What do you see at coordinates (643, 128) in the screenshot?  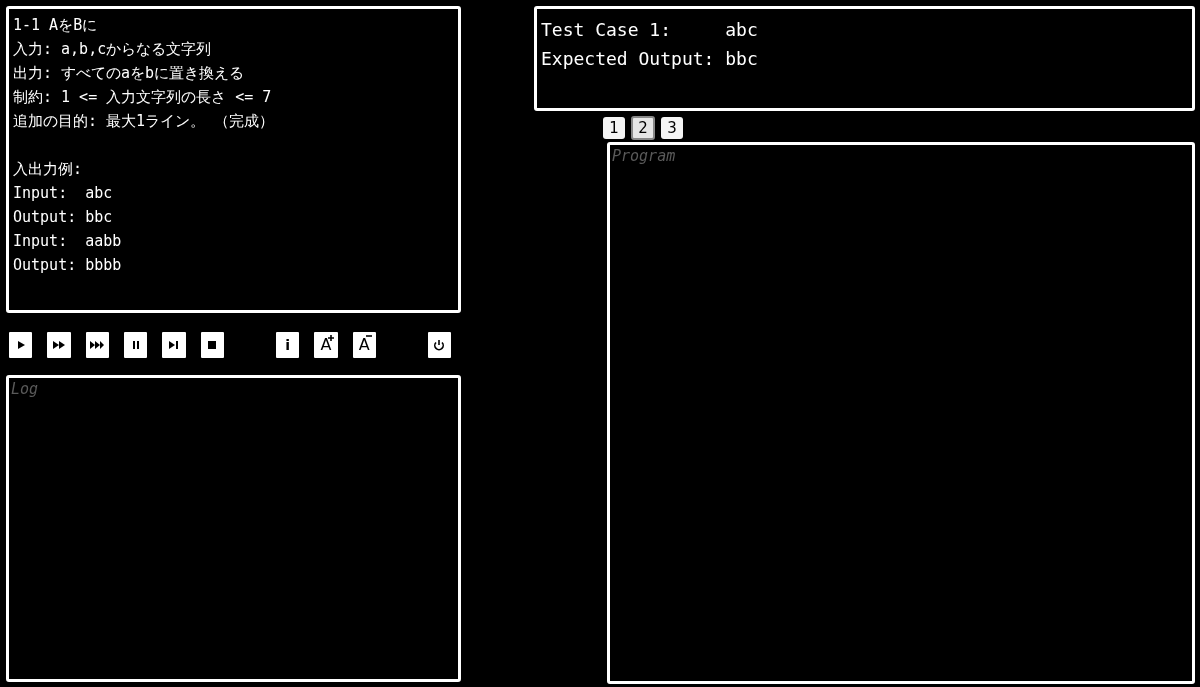 I see `tab: 2` at bounding box center [643, 128].